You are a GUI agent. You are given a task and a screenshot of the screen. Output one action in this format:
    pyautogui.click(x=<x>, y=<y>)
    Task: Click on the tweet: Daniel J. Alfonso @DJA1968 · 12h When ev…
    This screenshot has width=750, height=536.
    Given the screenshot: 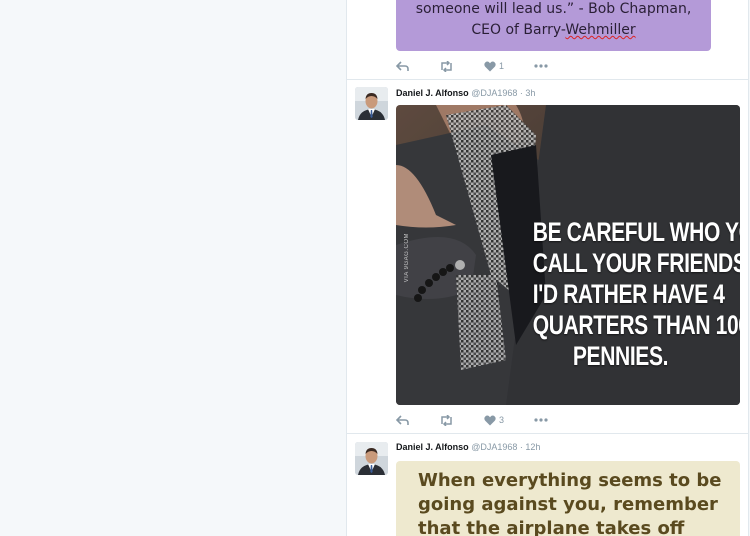 What is the action you would take?
    pyautogui.click(x=547, y=485)
    